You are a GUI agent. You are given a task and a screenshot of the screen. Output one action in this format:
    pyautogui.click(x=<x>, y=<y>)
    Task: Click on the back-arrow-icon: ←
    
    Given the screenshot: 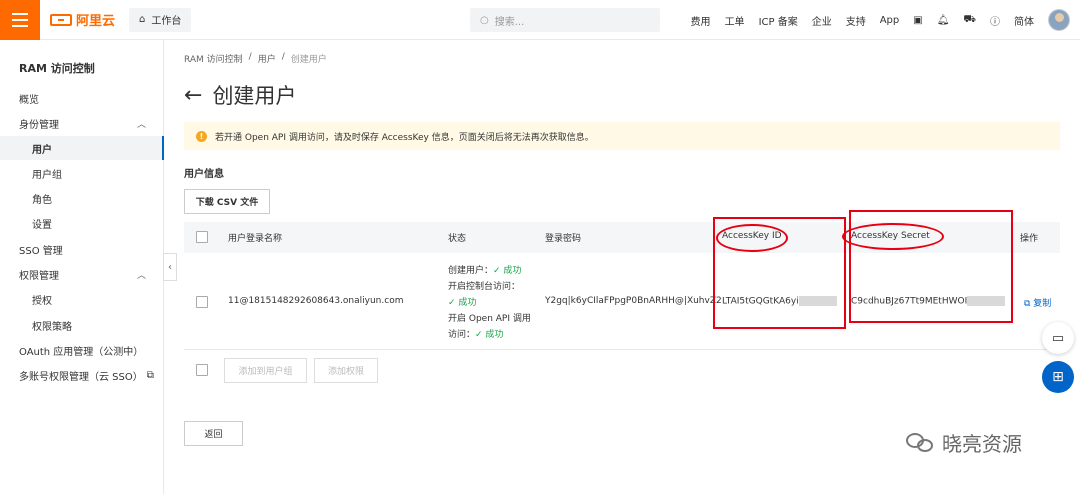 What is the action you would take?
    pyautogui.click(x=193, y=95)
    